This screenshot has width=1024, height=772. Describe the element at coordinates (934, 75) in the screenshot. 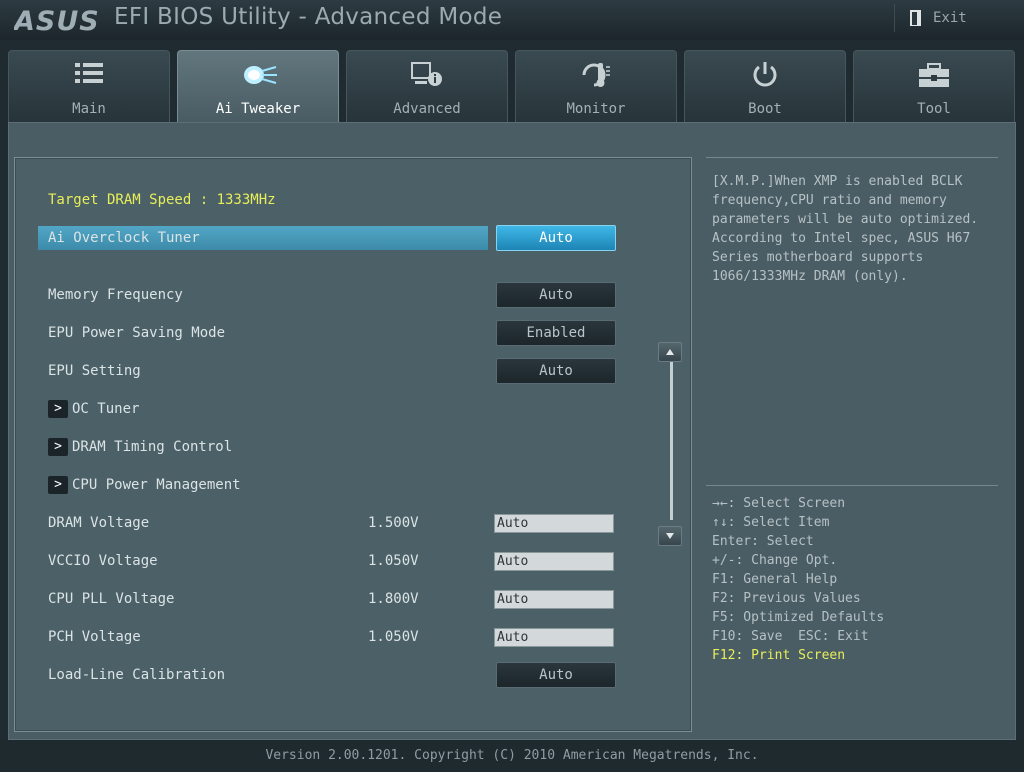

I see `toolbox-icon` at that location.